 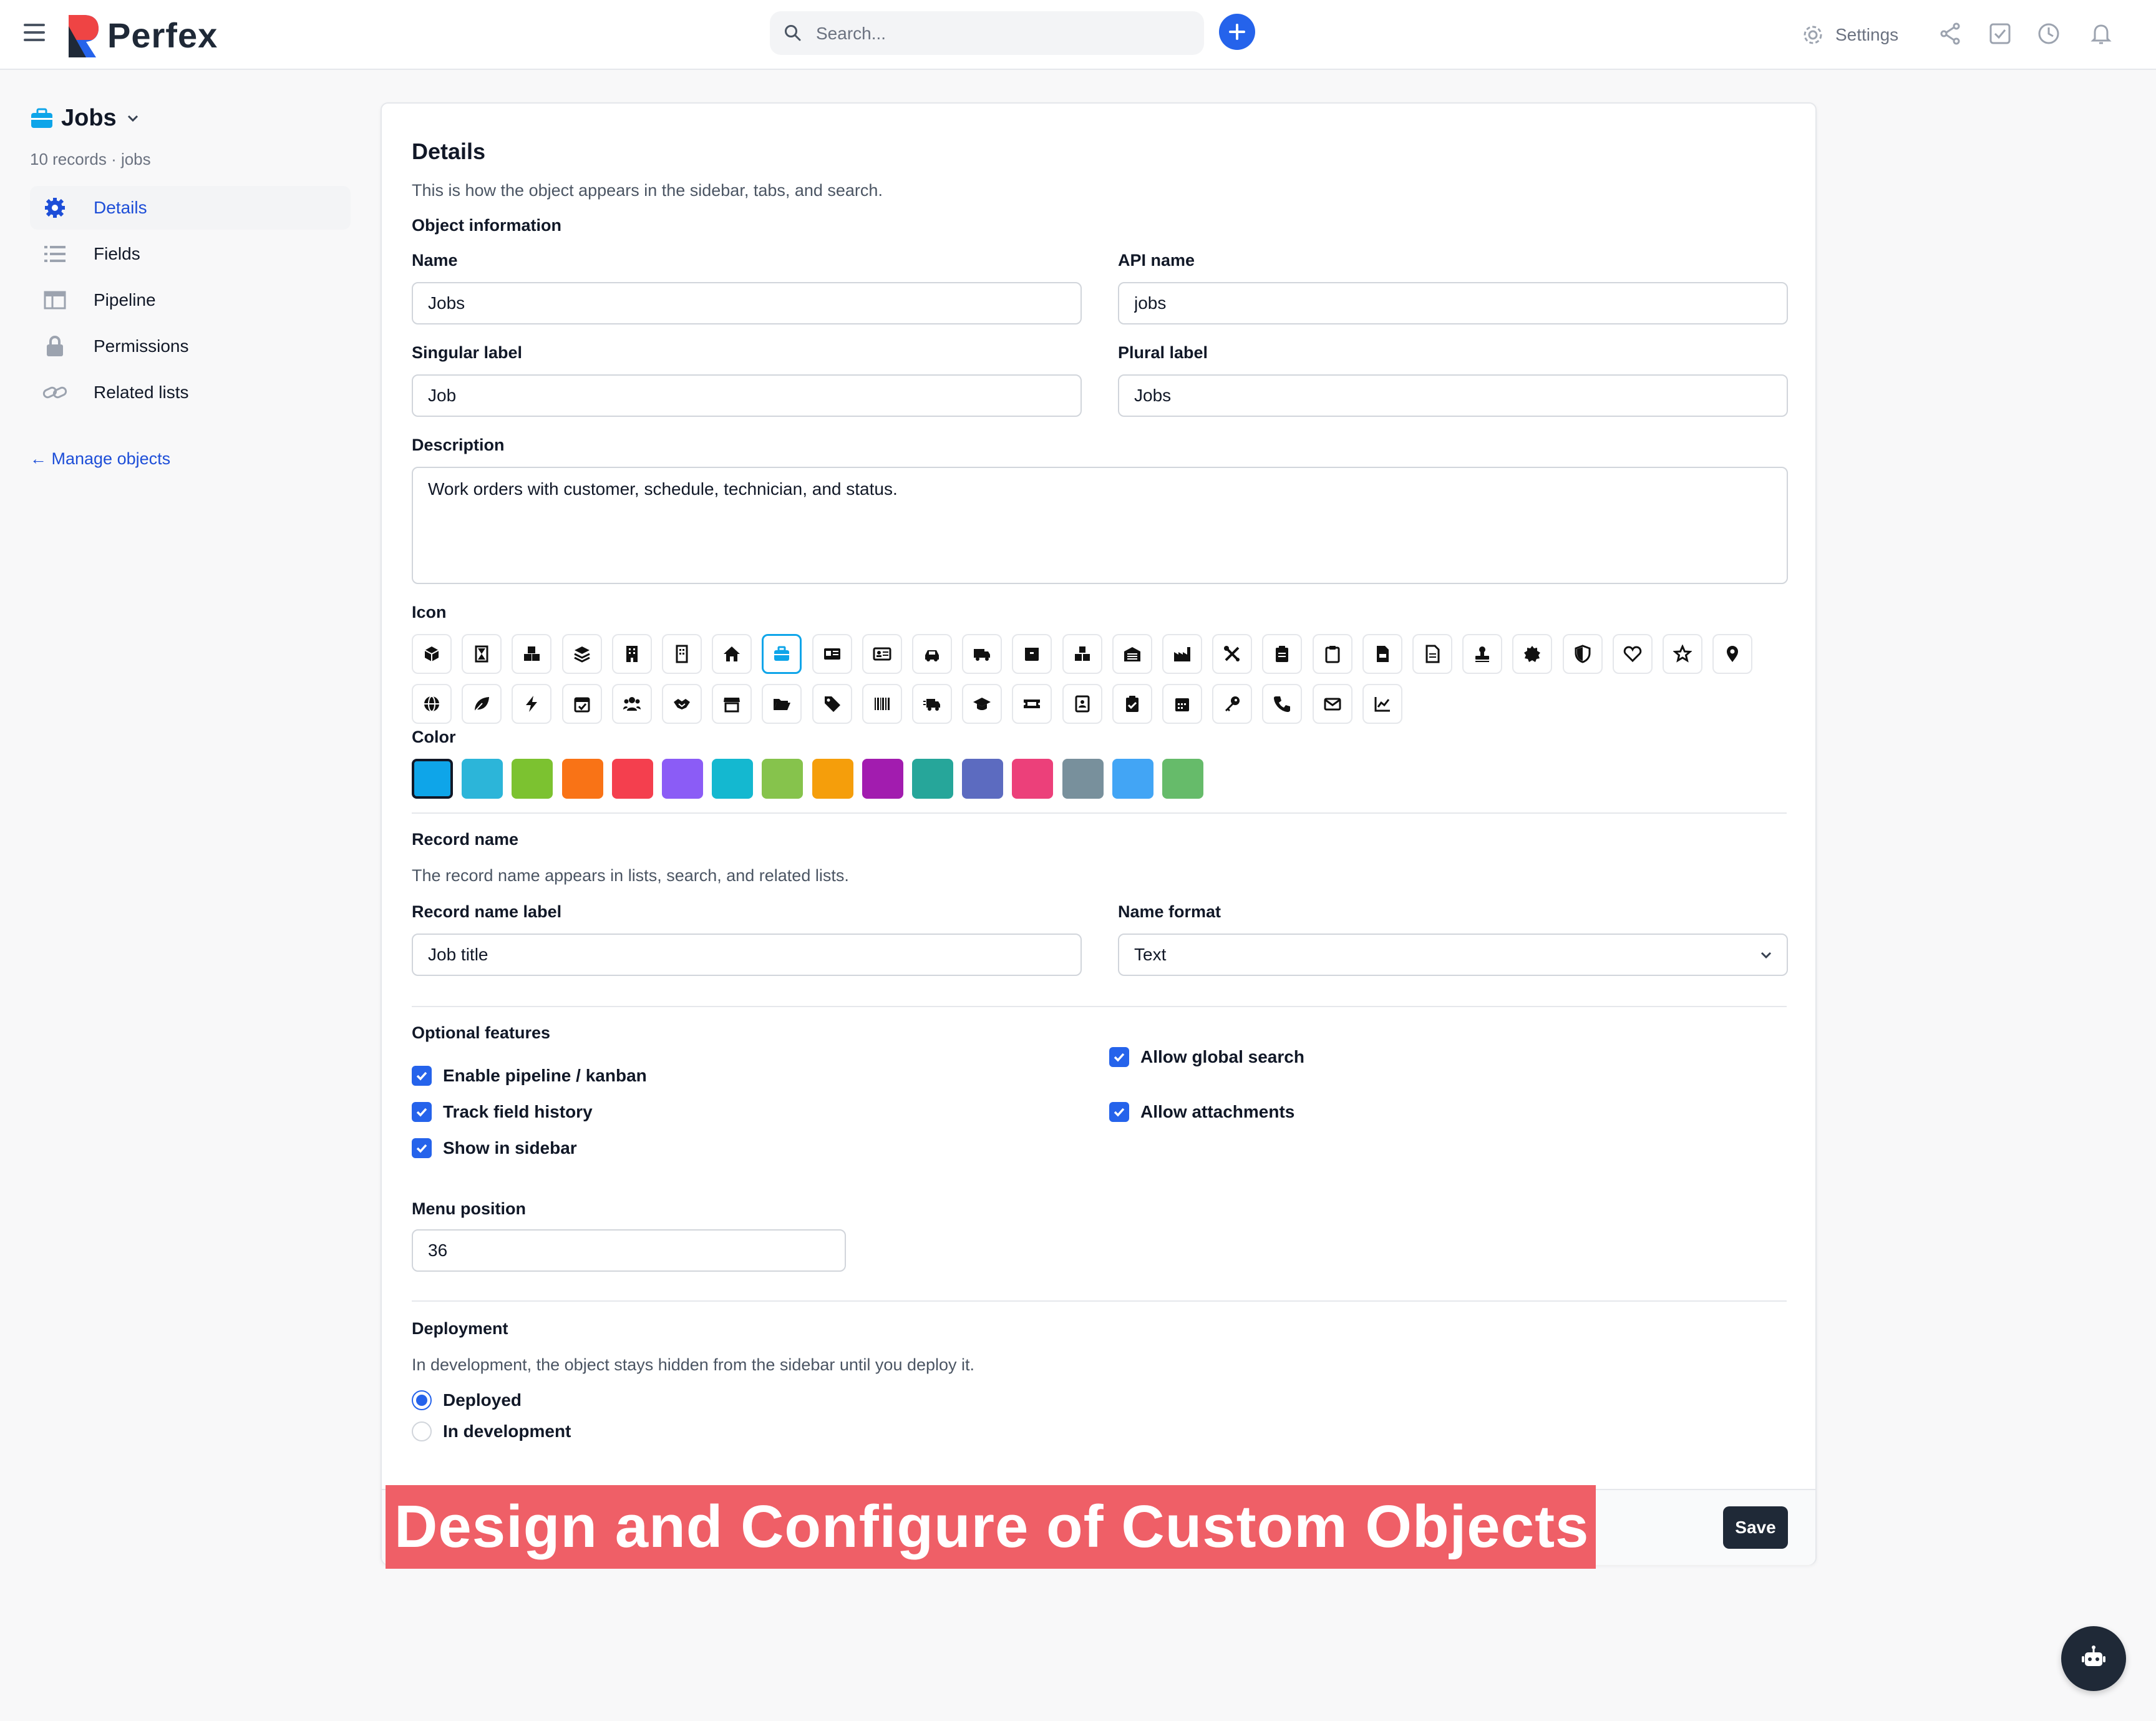 What do you see at coordinates (1332, 704) in the screenshot?
I see `icon-option-envelope` at bounding box center [1332, 704].